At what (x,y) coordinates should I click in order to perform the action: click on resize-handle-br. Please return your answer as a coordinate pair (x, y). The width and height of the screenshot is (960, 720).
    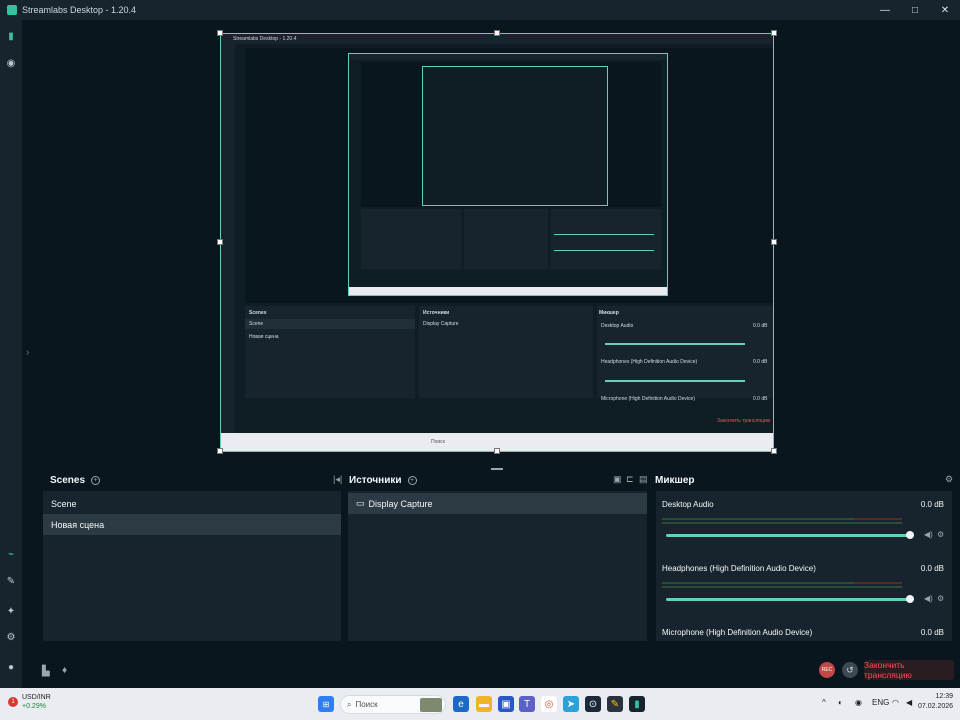
    Looking at the image, I should click on (774, 451).